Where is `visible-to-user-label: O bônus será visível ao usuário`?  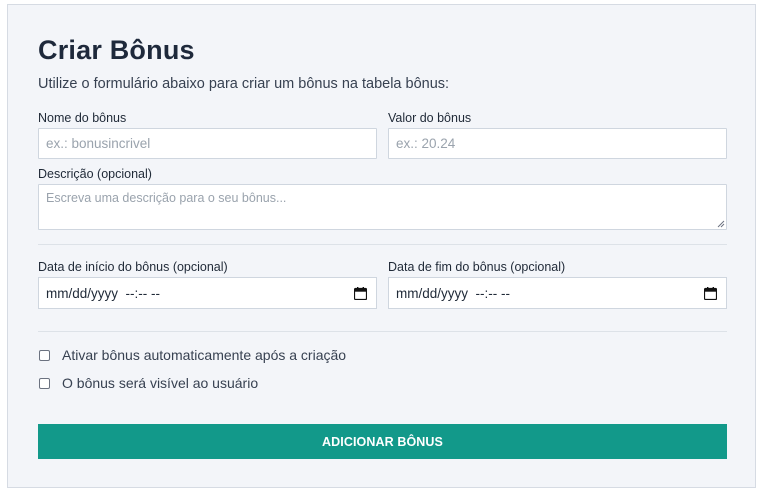 visible-to-user-label: O bônus será visível ao usuário is located at coordinates (160, 383).